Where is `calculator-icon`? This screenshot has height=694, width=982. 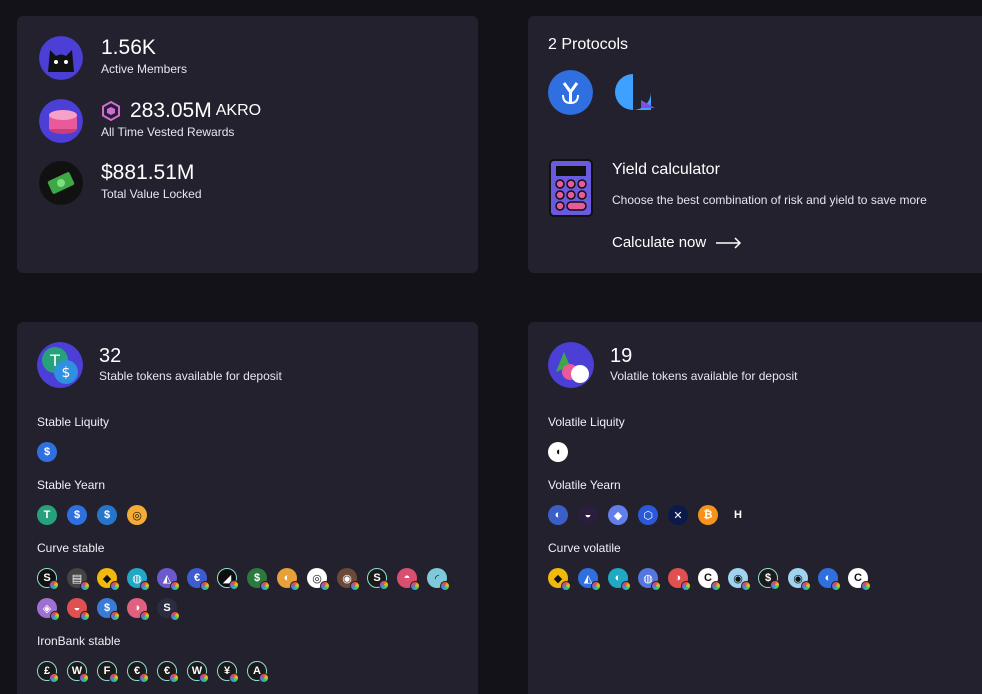 calculator-icon is located at coordinates (571, 188).